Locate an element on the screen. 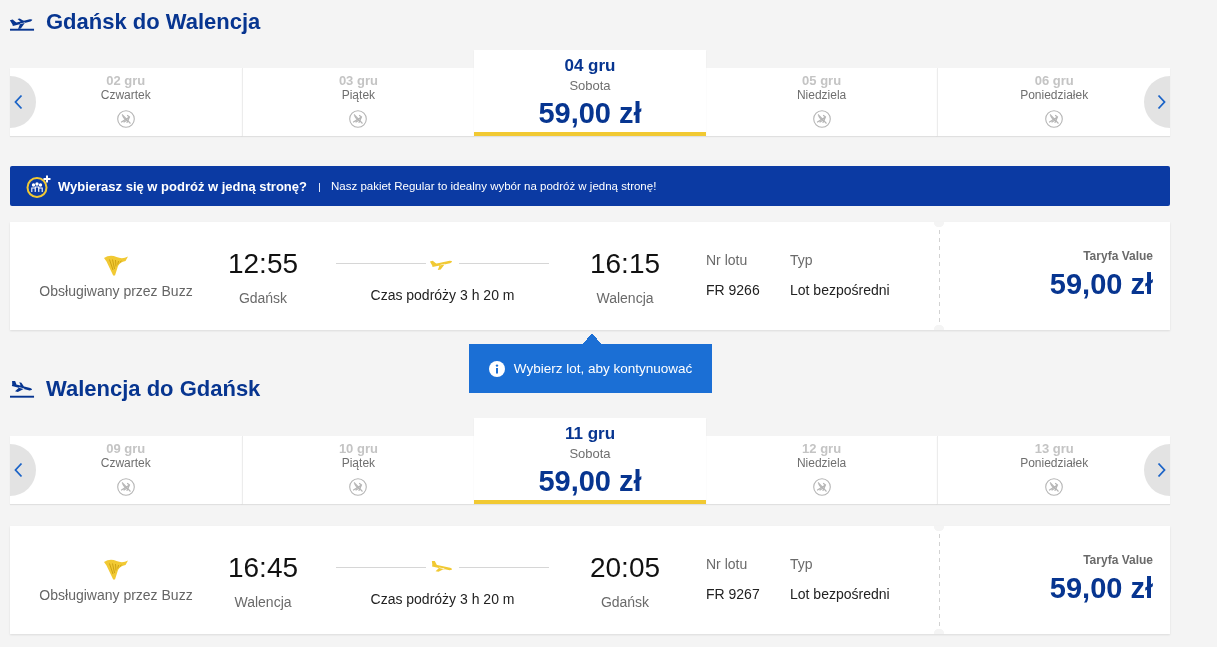 Image resolution: width=1217 pixels, height=647 pixels. banner-text: Nasz pakiet Regular to idealny wybór na podróż w jedną stronę! is located at coordinates (494, 186).